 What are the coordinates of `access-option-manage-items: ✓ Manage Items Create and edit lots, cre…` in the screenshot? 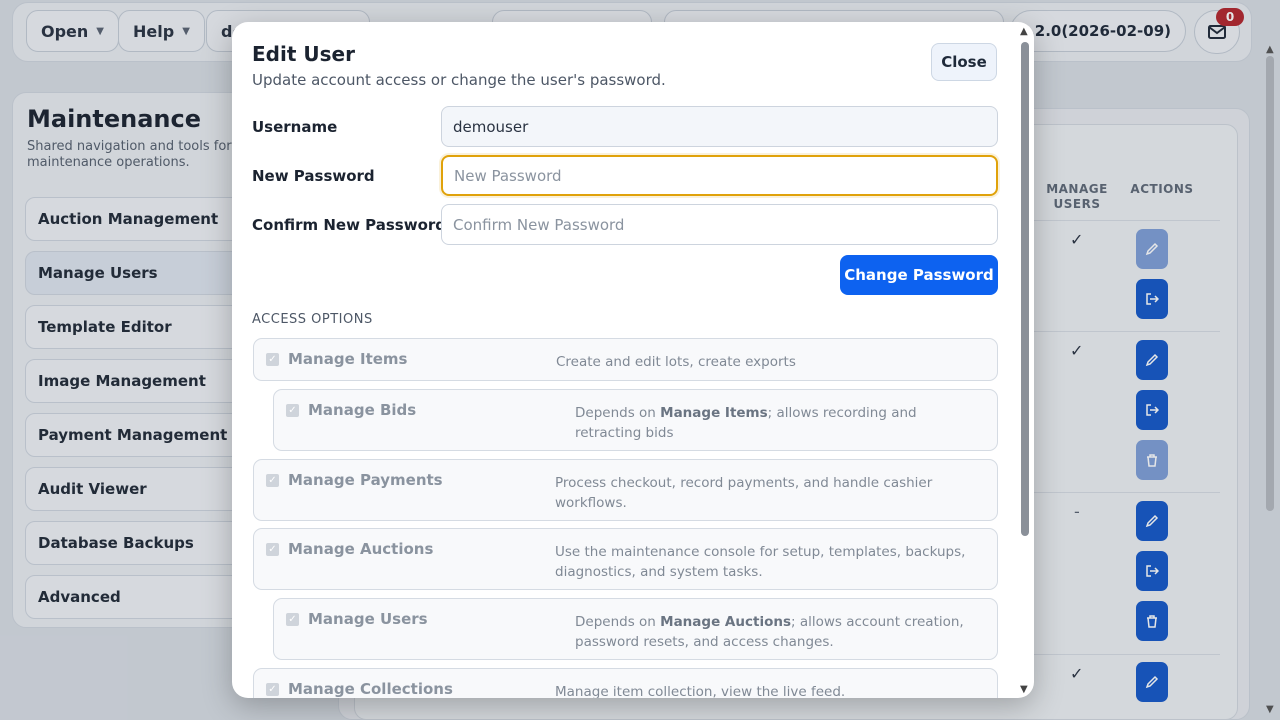 It's located at (625, 359).